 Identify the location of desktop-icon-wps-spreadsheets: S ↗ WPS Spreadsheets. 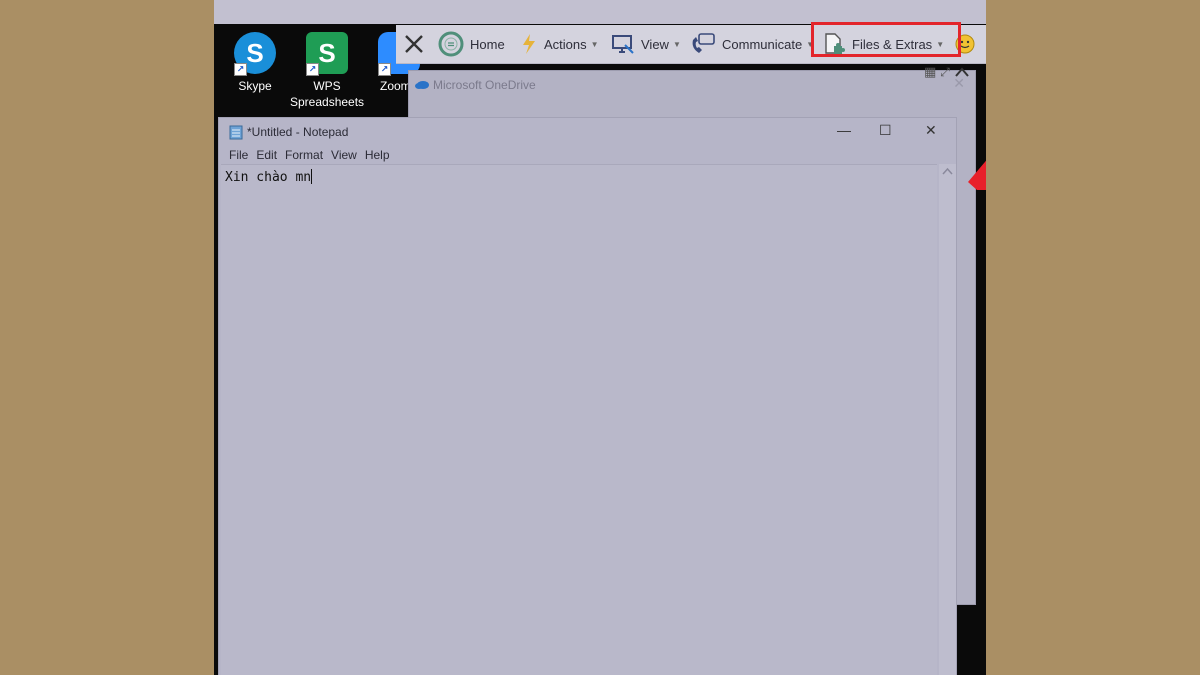
(327, 71).